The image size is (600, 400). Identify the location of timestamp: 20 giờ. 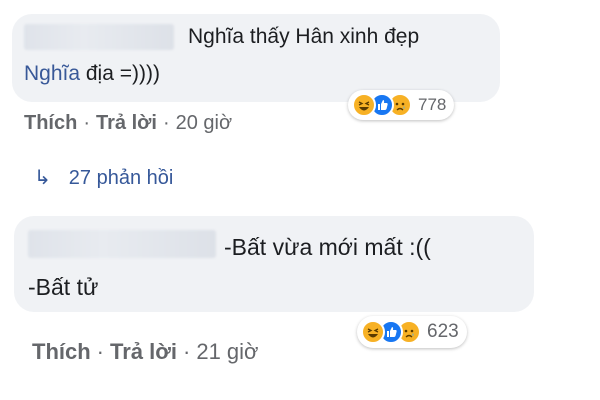
(204, 123).